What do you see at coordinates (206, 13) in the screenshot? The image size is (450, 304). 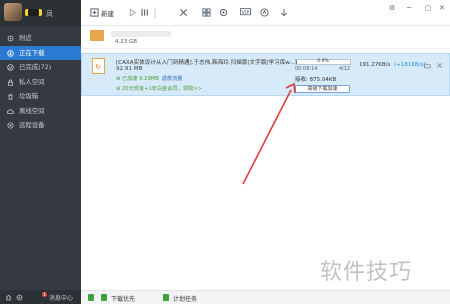 I see `grid-icon` at bounding box center [206, 13].